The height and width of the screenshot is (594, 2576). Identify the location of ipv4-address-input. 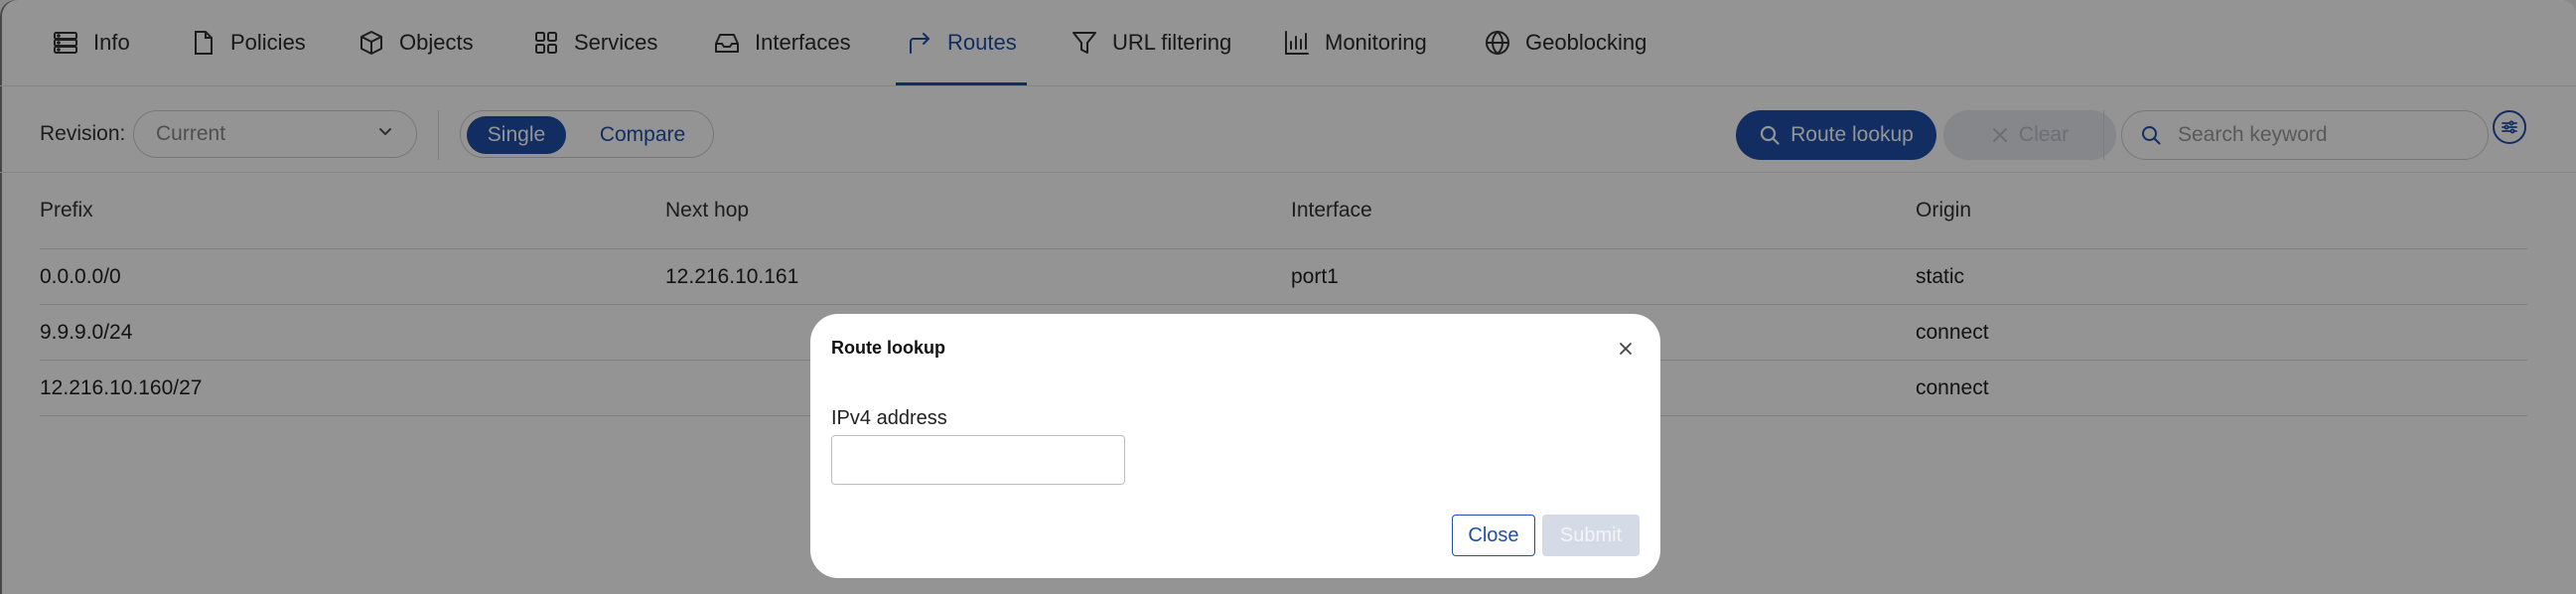
(978, 460).